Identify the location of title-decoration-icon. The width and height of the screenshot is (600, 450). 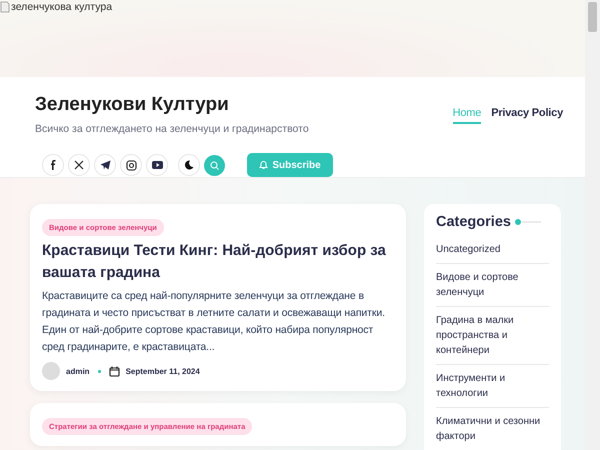
(527, 222).